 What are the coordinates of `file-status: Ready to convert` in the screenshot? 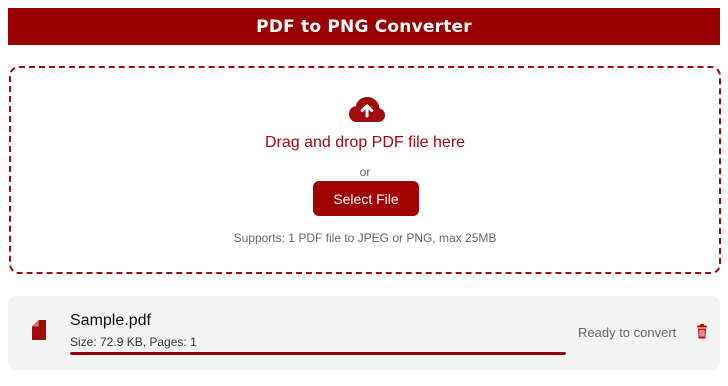 It's located at (627, 332).